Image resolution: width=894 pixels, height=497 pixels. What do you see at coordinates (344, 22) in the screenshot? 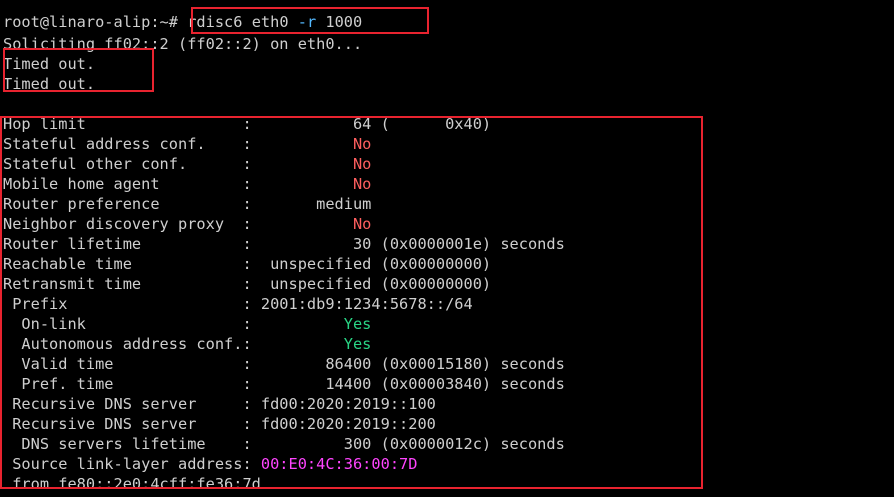
I see `command-option-value: 1000` at bounding box center [344, 22].